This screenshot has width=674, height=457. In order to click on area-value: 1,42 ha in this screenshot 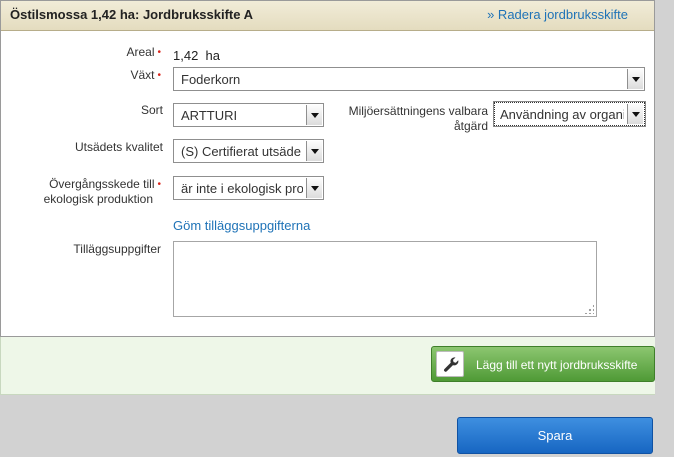, I will do `click(196, 55)`.